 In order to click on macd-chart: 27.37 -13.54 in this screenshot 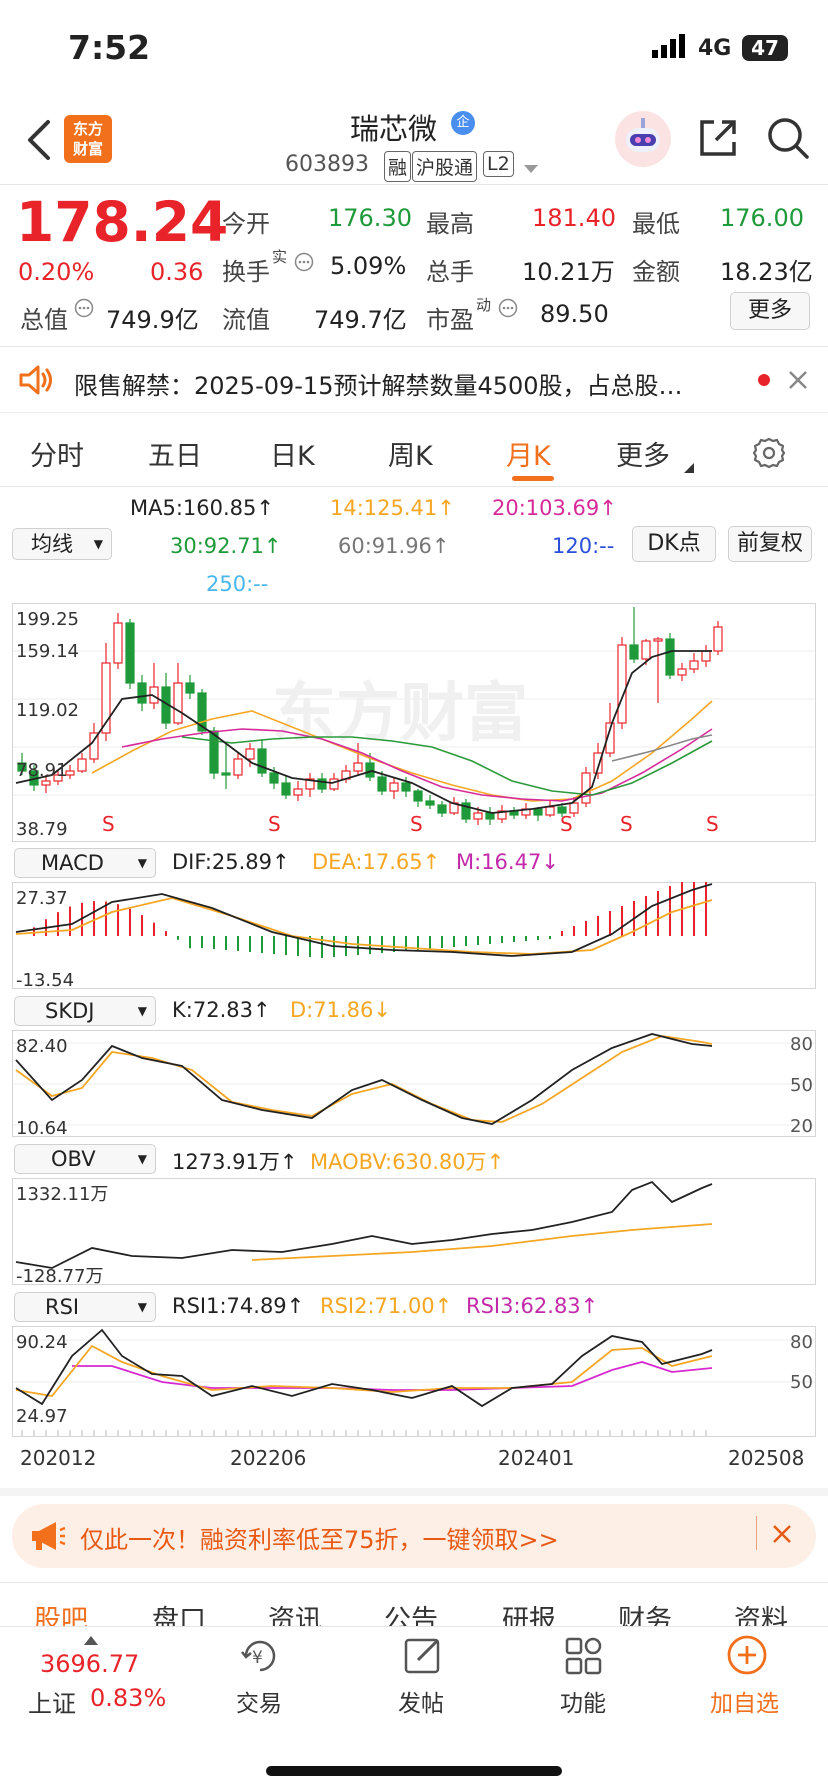, I will do `click(414, 936)`.